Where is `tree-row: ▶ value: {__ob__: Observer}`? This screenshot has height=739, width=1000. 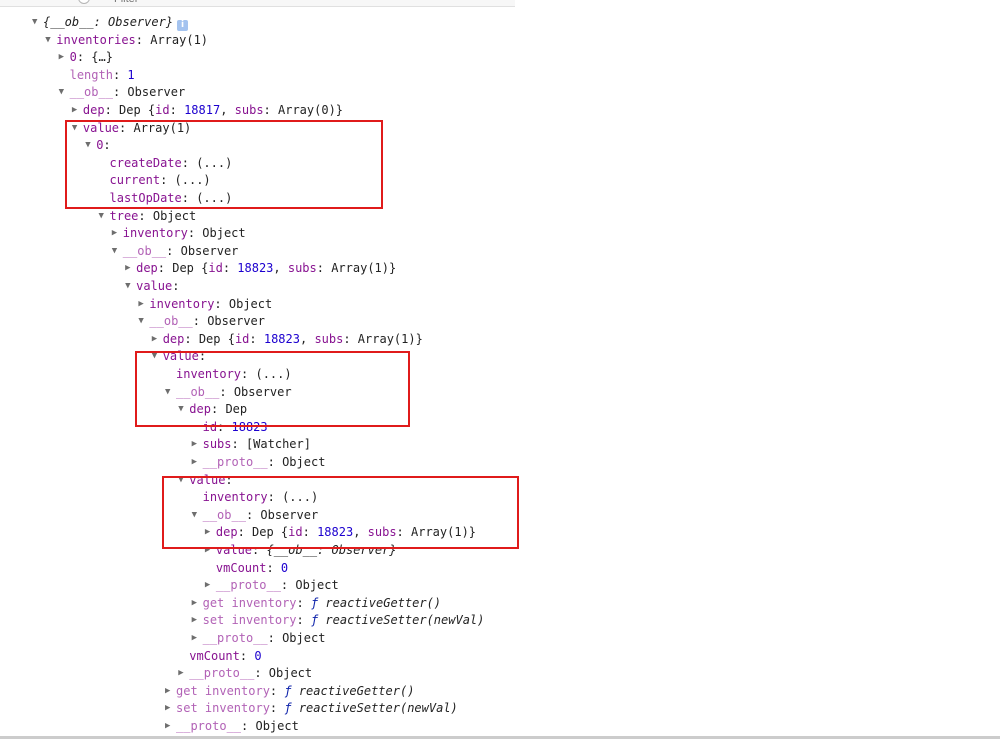
tree-row: ▶ value: {__ob__: Observer} is located at coordinates (301, 550).